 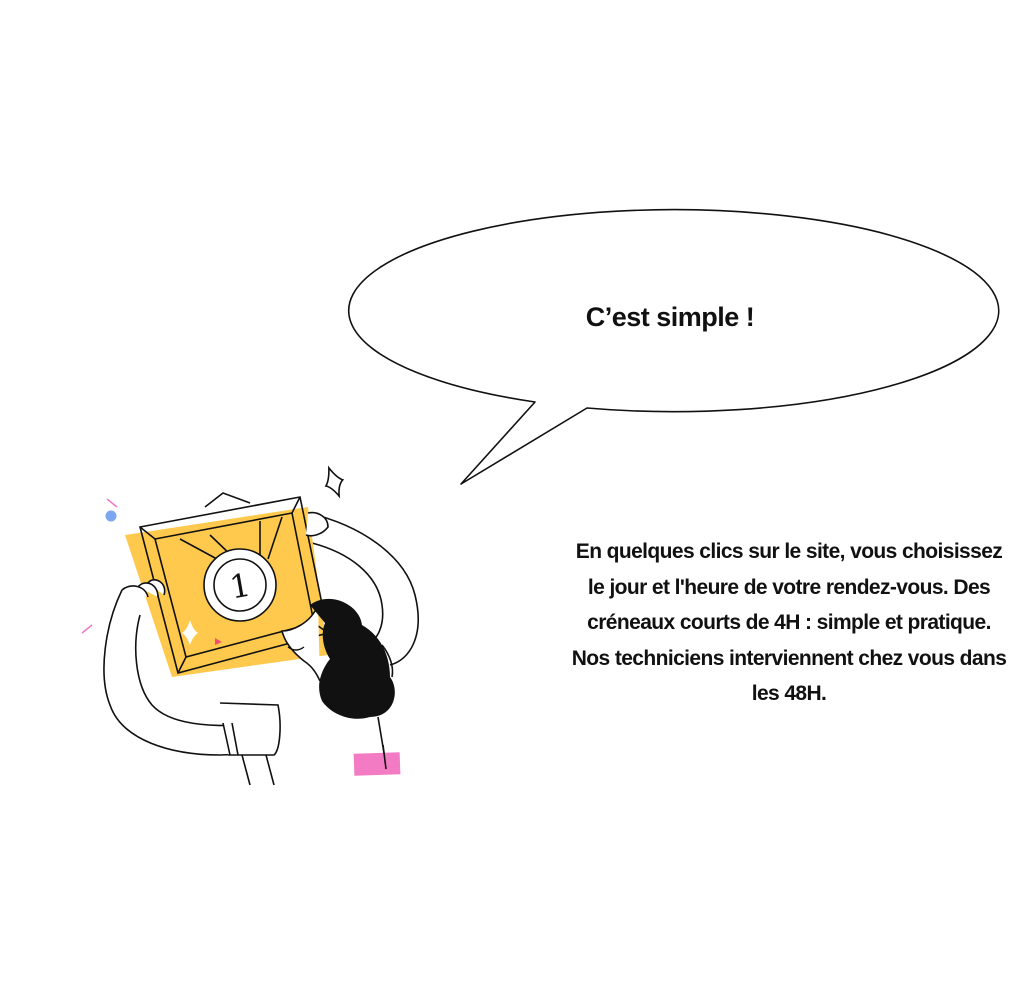 What do you see at coordinates (670, 317) in the screenshot?
I see `speech-bubble-text: C’est simple !` at bounding box center [670, 317].